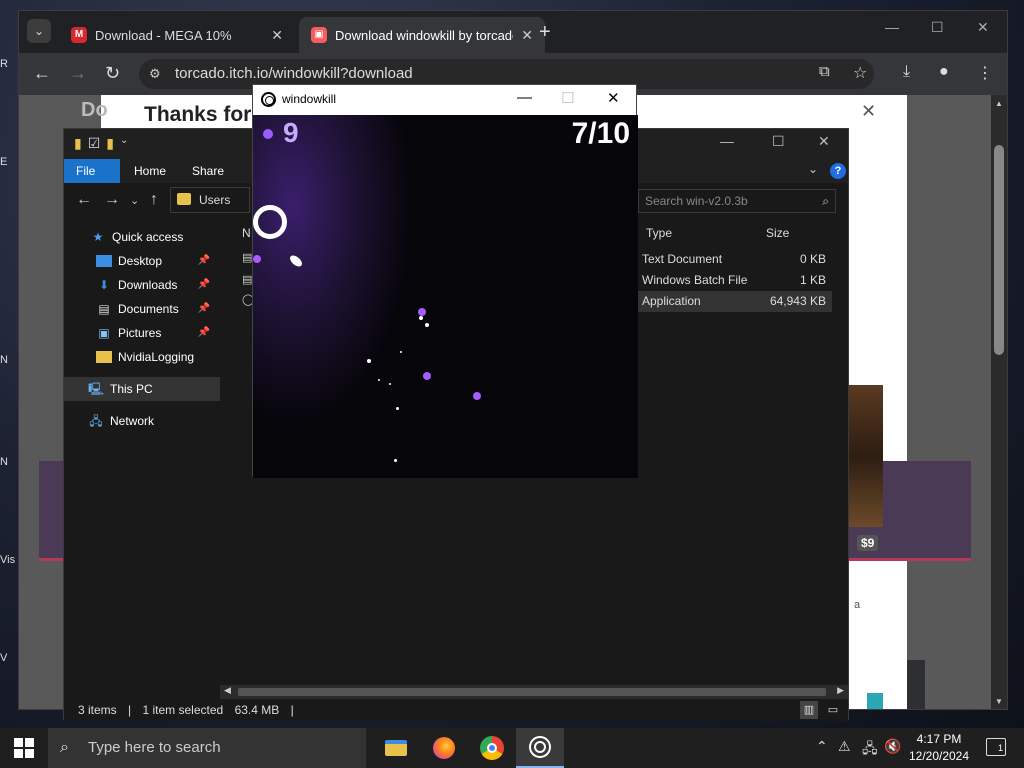 Image resolution: width=1024 pixels, height=768 pixels. I want to click on nav-item-desktop: Desktop 📌, so click(142, 261).